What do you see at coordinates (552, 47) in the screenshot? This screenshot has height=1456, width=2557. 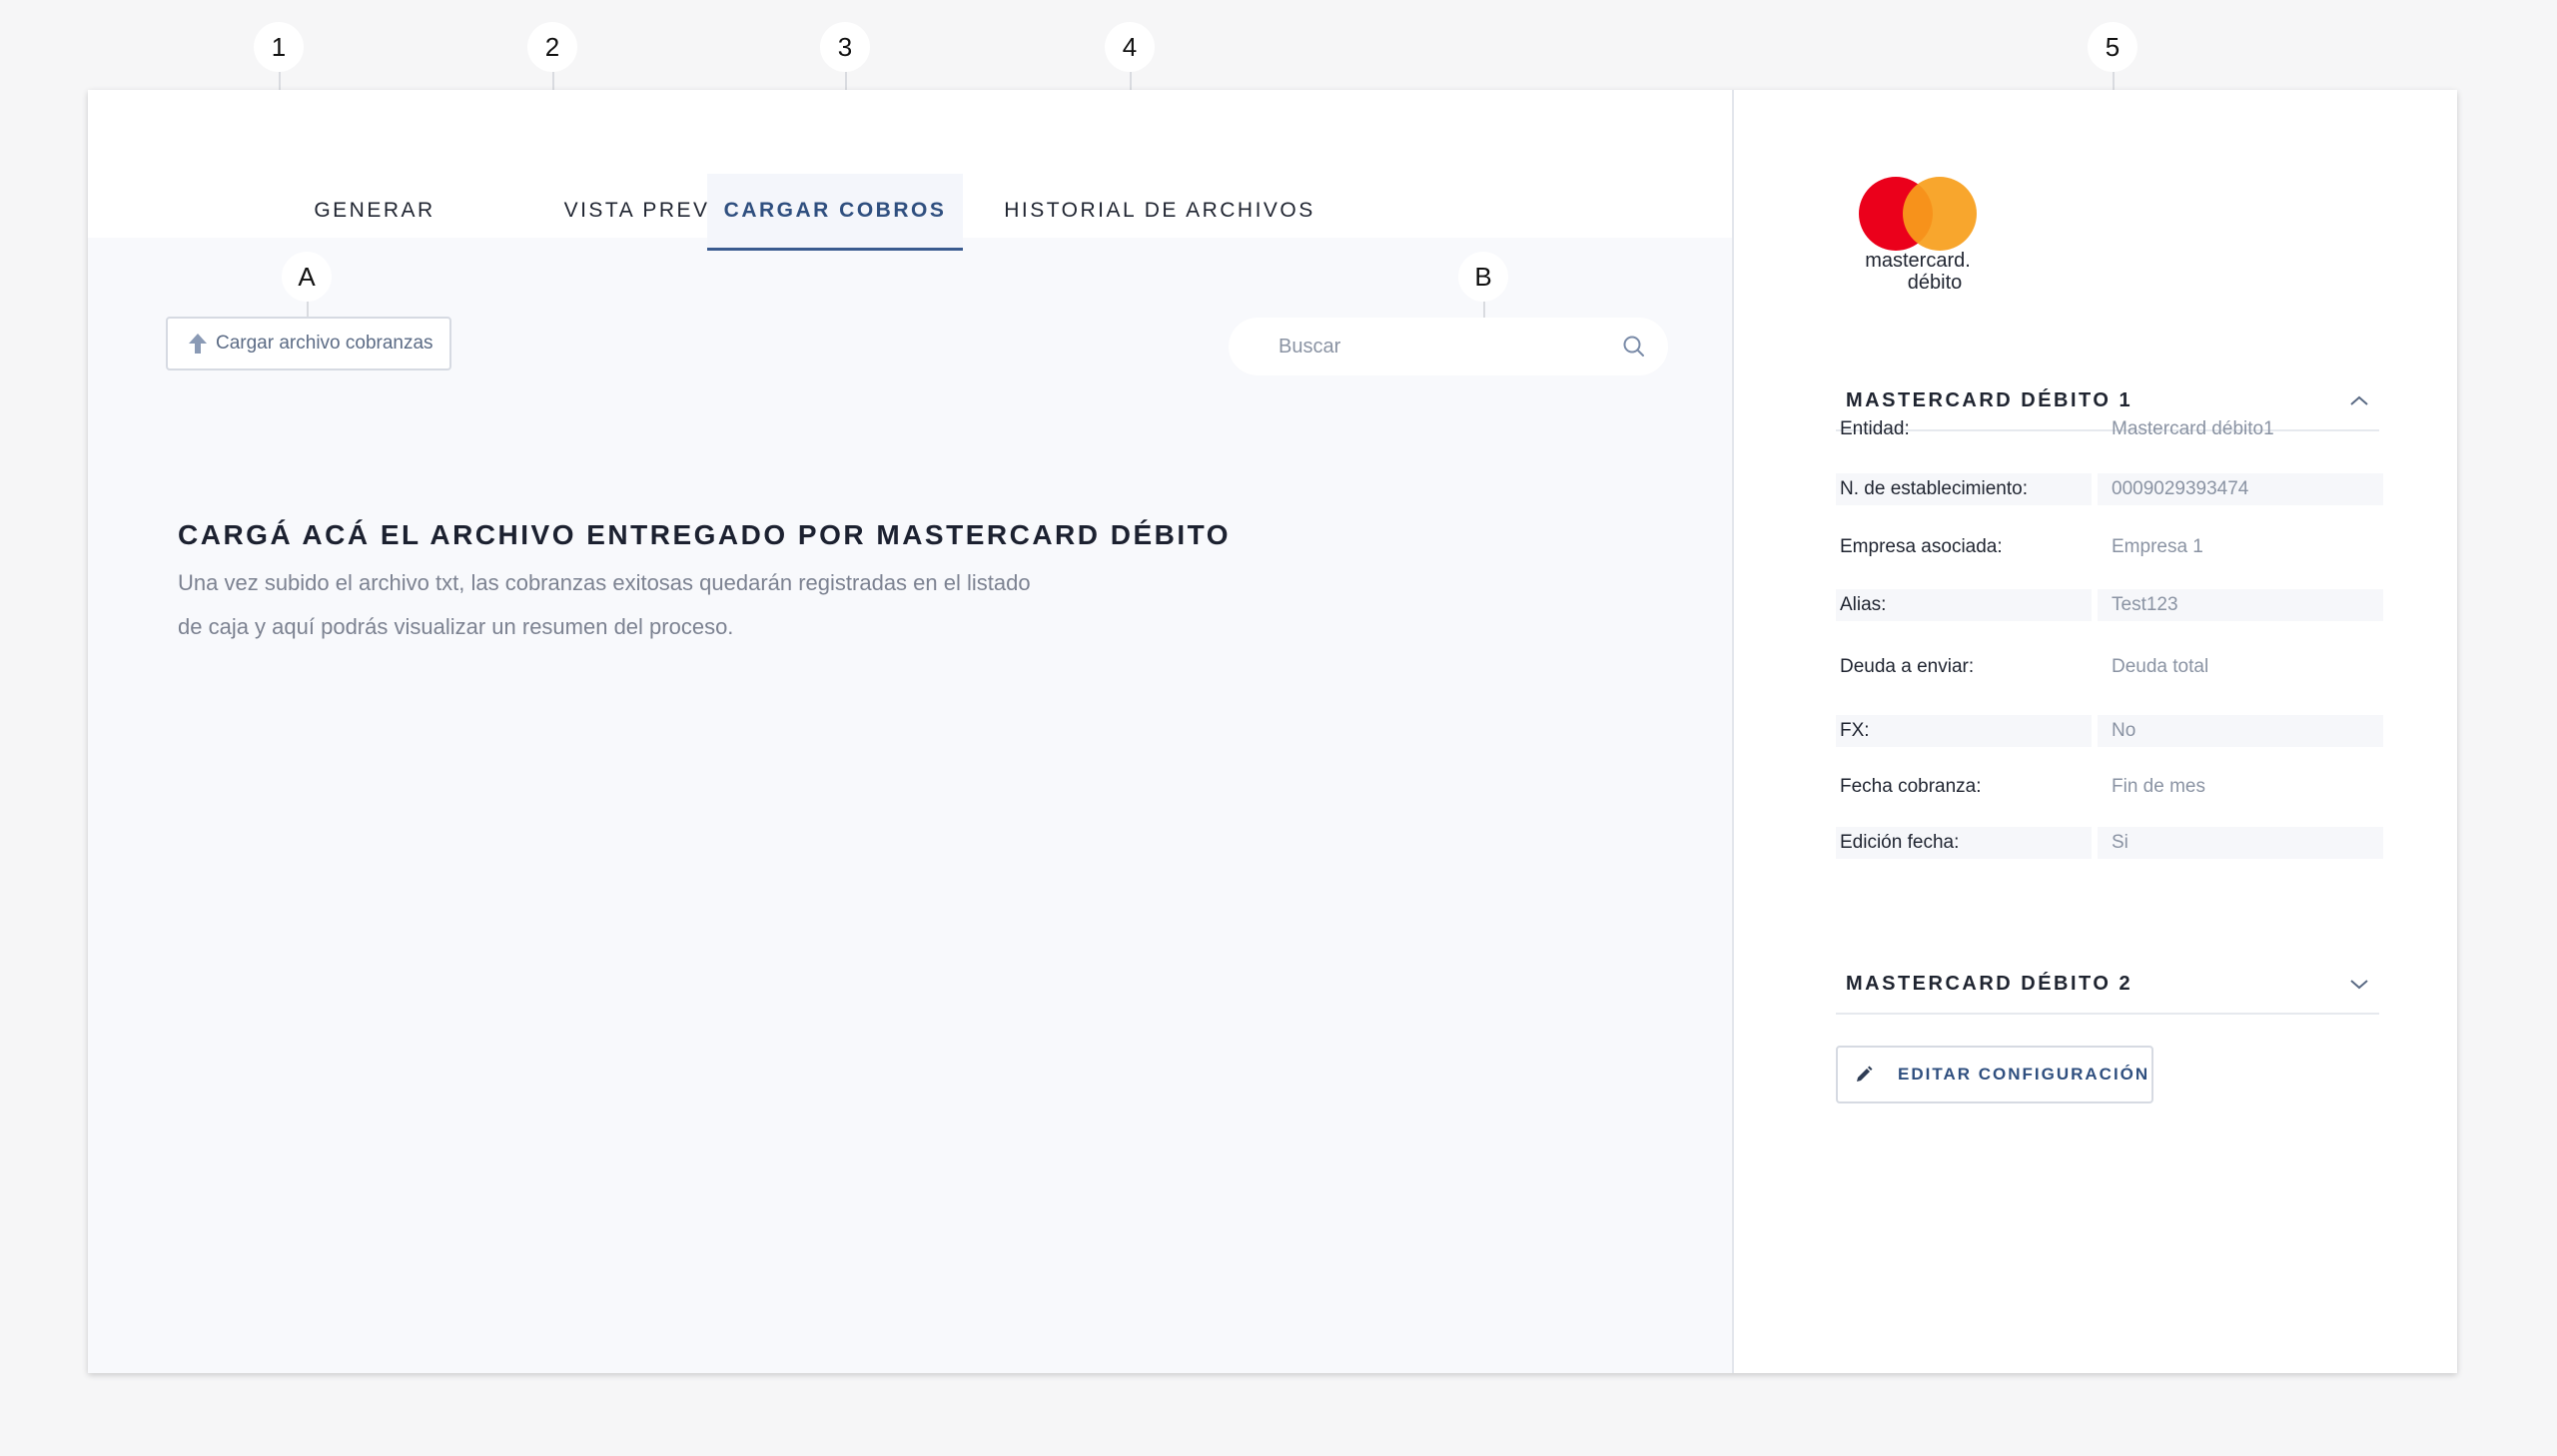 I see `callout-2: 2` at bounding box center [552, 47].